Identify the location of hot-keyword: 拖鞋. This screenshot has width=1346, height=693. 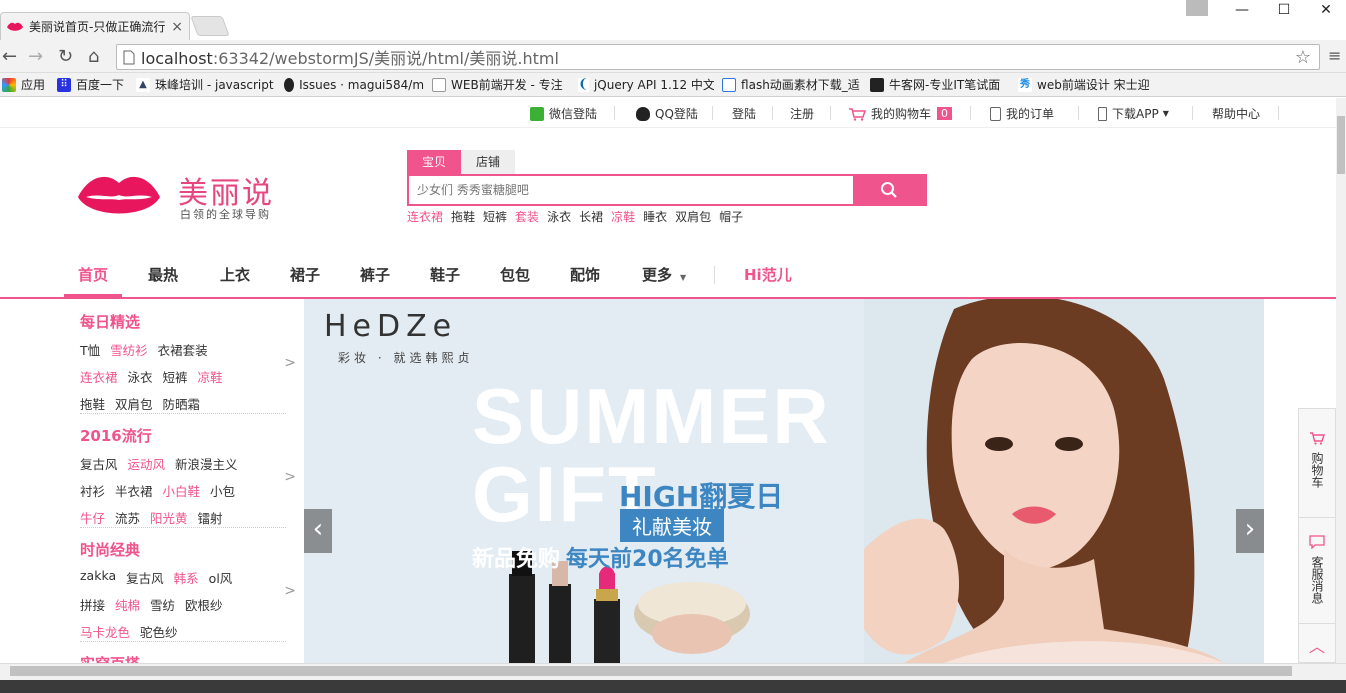
(463, 216).